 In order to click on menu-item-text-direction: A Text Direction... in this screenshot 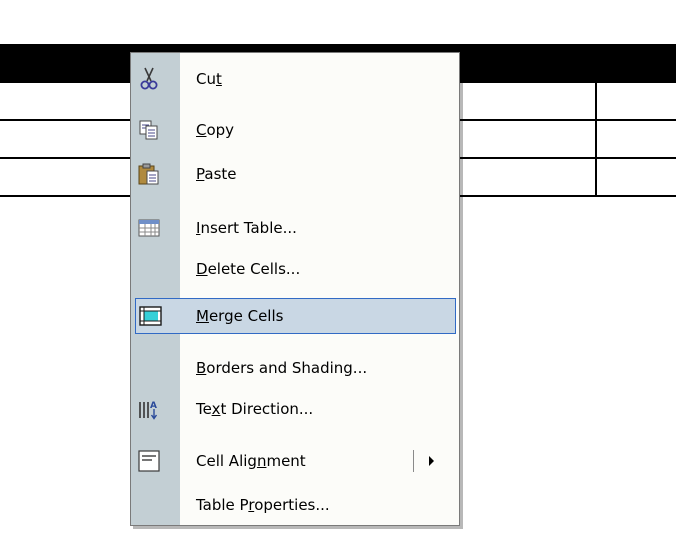, I will do `click(295, 409)`.